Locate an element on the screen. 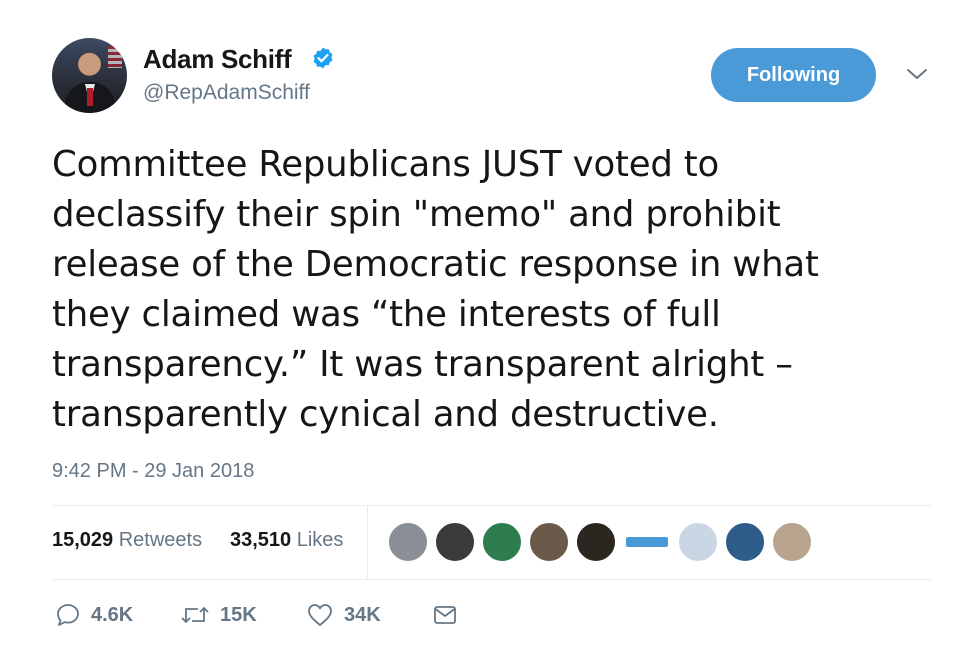 This screenshot has height=664, width=980. stats-divider is located at coordinates (367, 542).